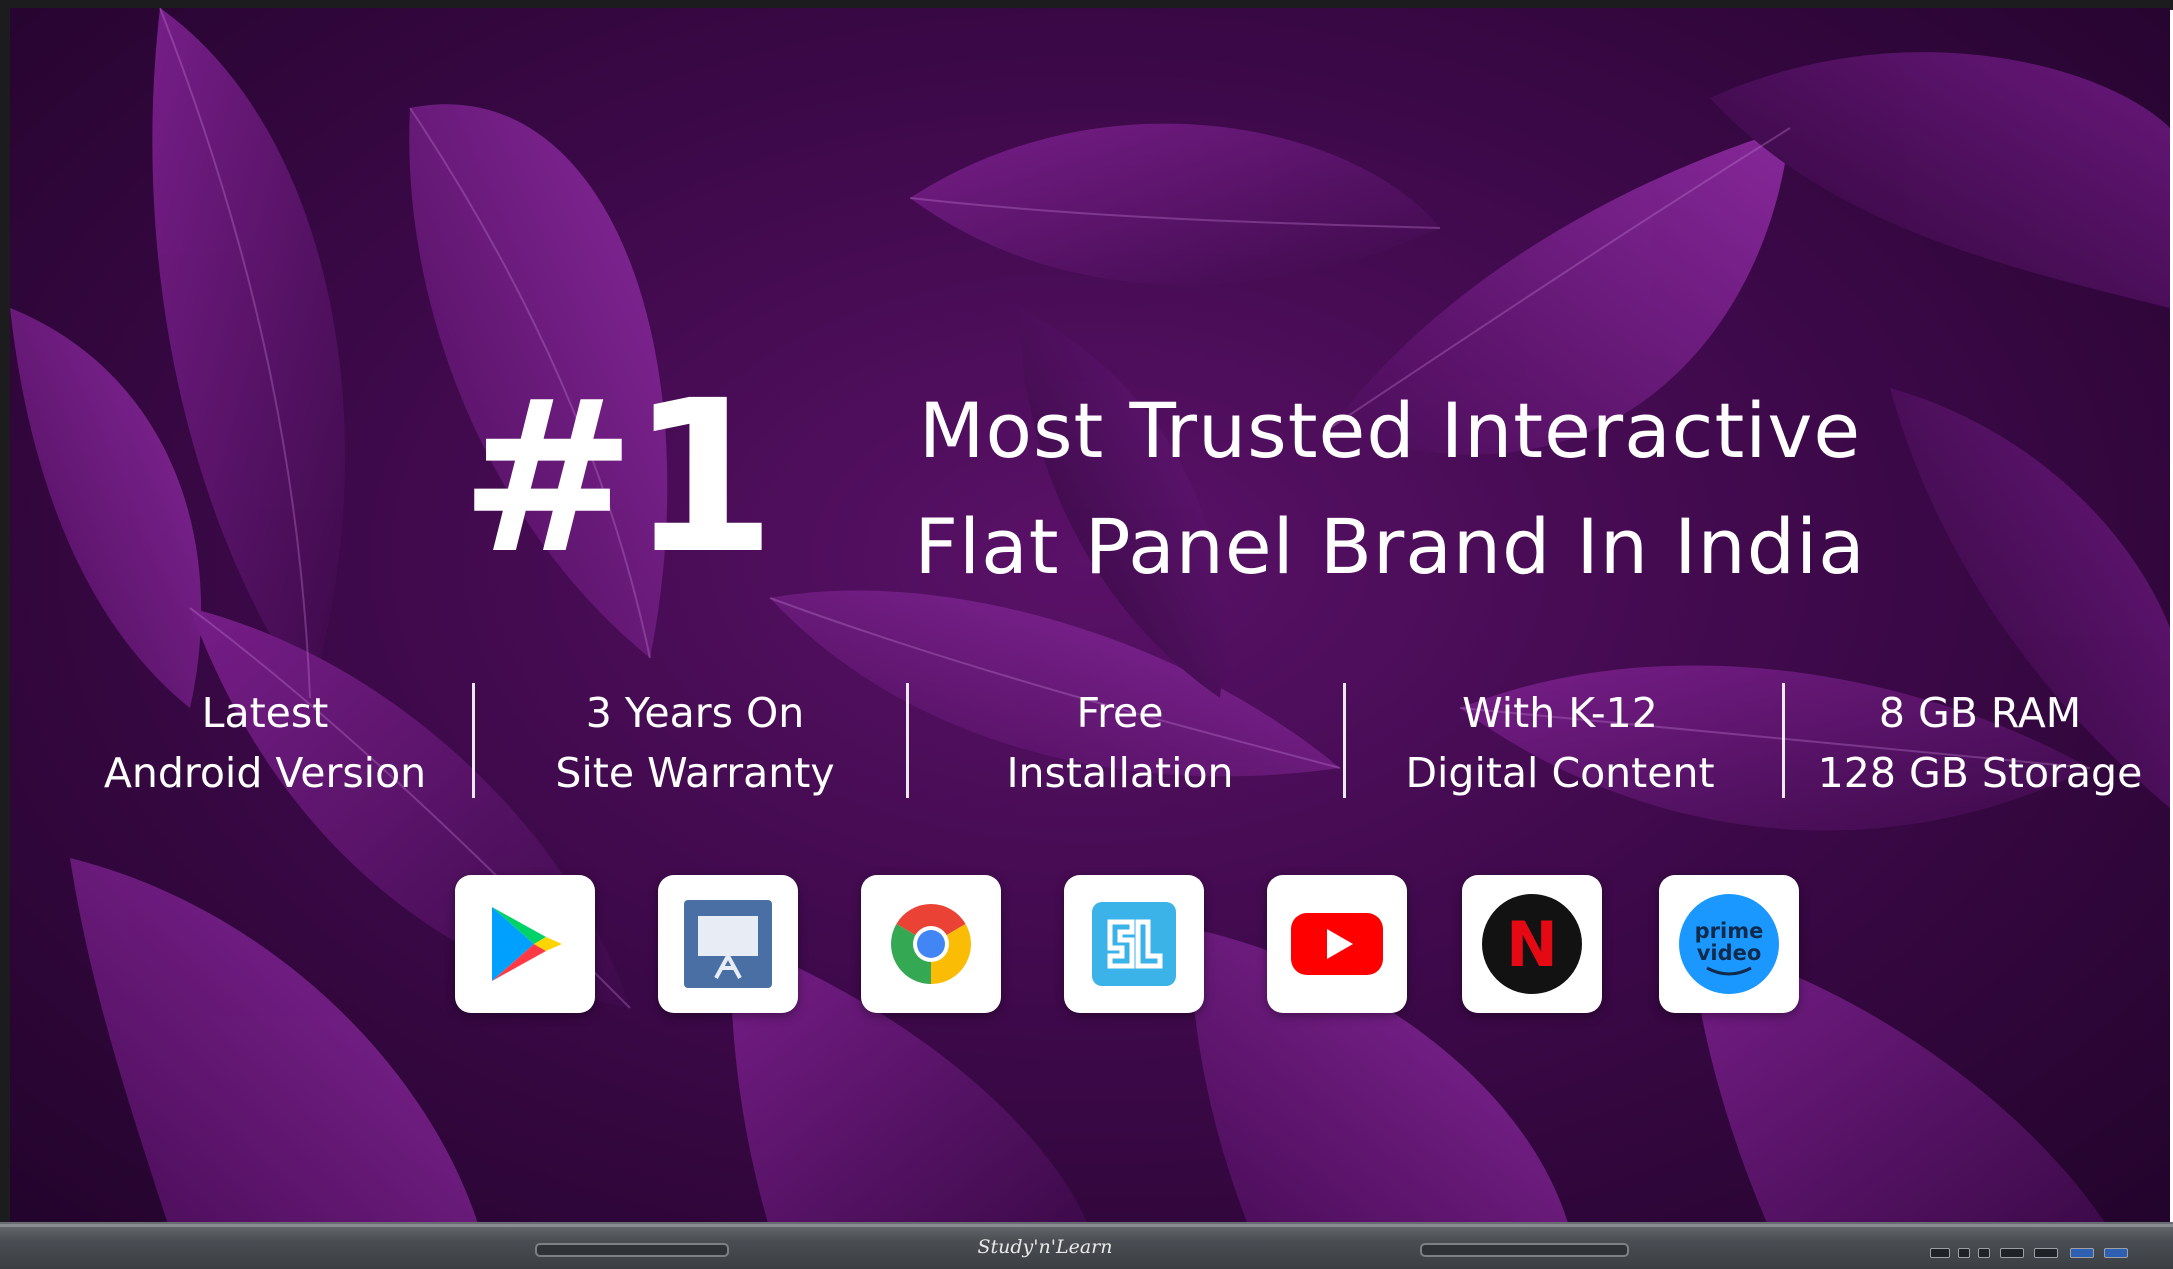 This screenshot has width=2173, height=1269. I want to click on right-speaker-grille, so click(1524, 1250).